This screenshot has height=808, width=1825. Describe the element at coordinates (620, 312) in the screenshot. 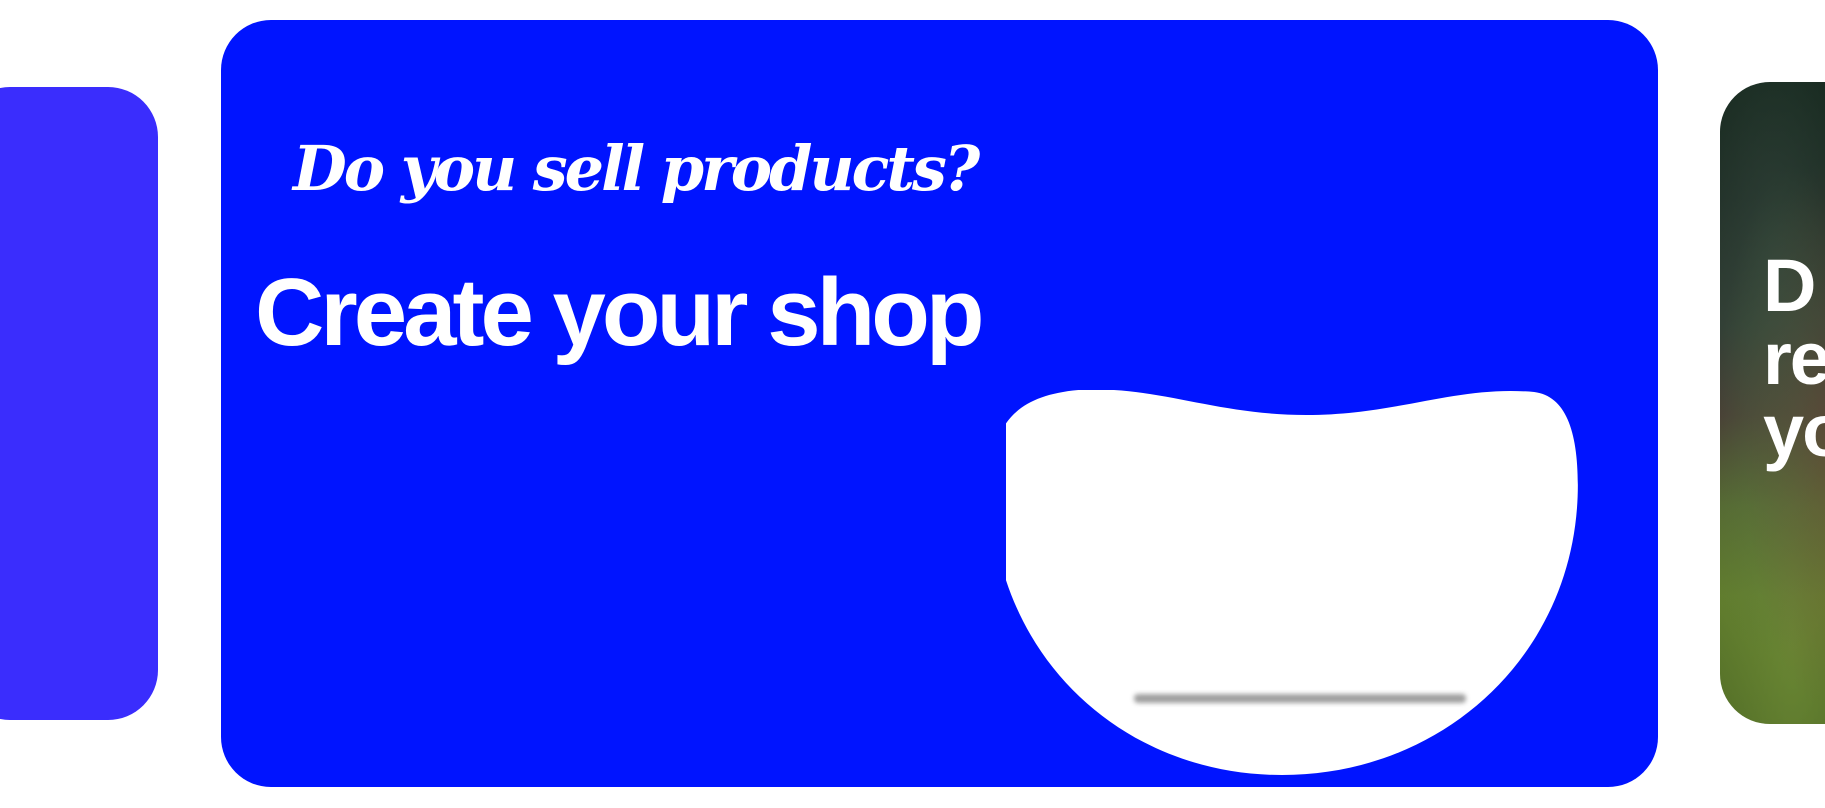

I see `card-headline: Create your shop` at that location.